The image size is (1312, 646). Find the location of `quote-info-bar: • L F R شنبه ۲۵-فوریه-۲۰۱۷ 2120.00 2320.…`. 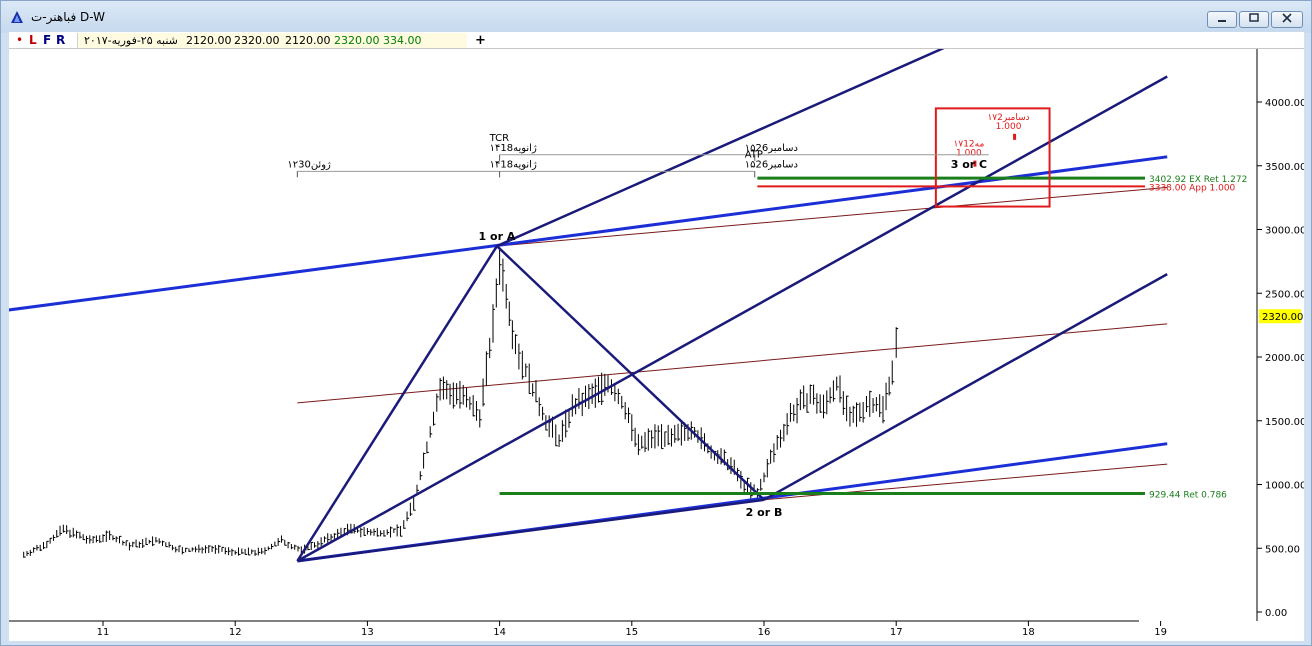

quote-info-bar: • L F R شنبه ۲۵-فوریه-۲۰۱۷ 2120.00 2320.… is located at coordinates (656, 40).